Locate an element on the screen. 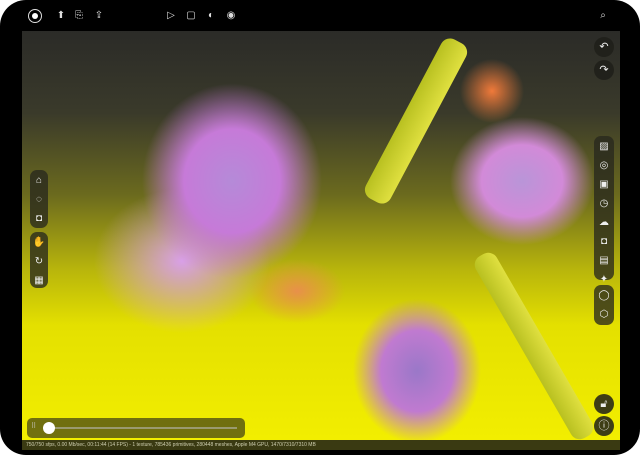  zoom-icon: ⌕ is located at coordinates (603, 16).